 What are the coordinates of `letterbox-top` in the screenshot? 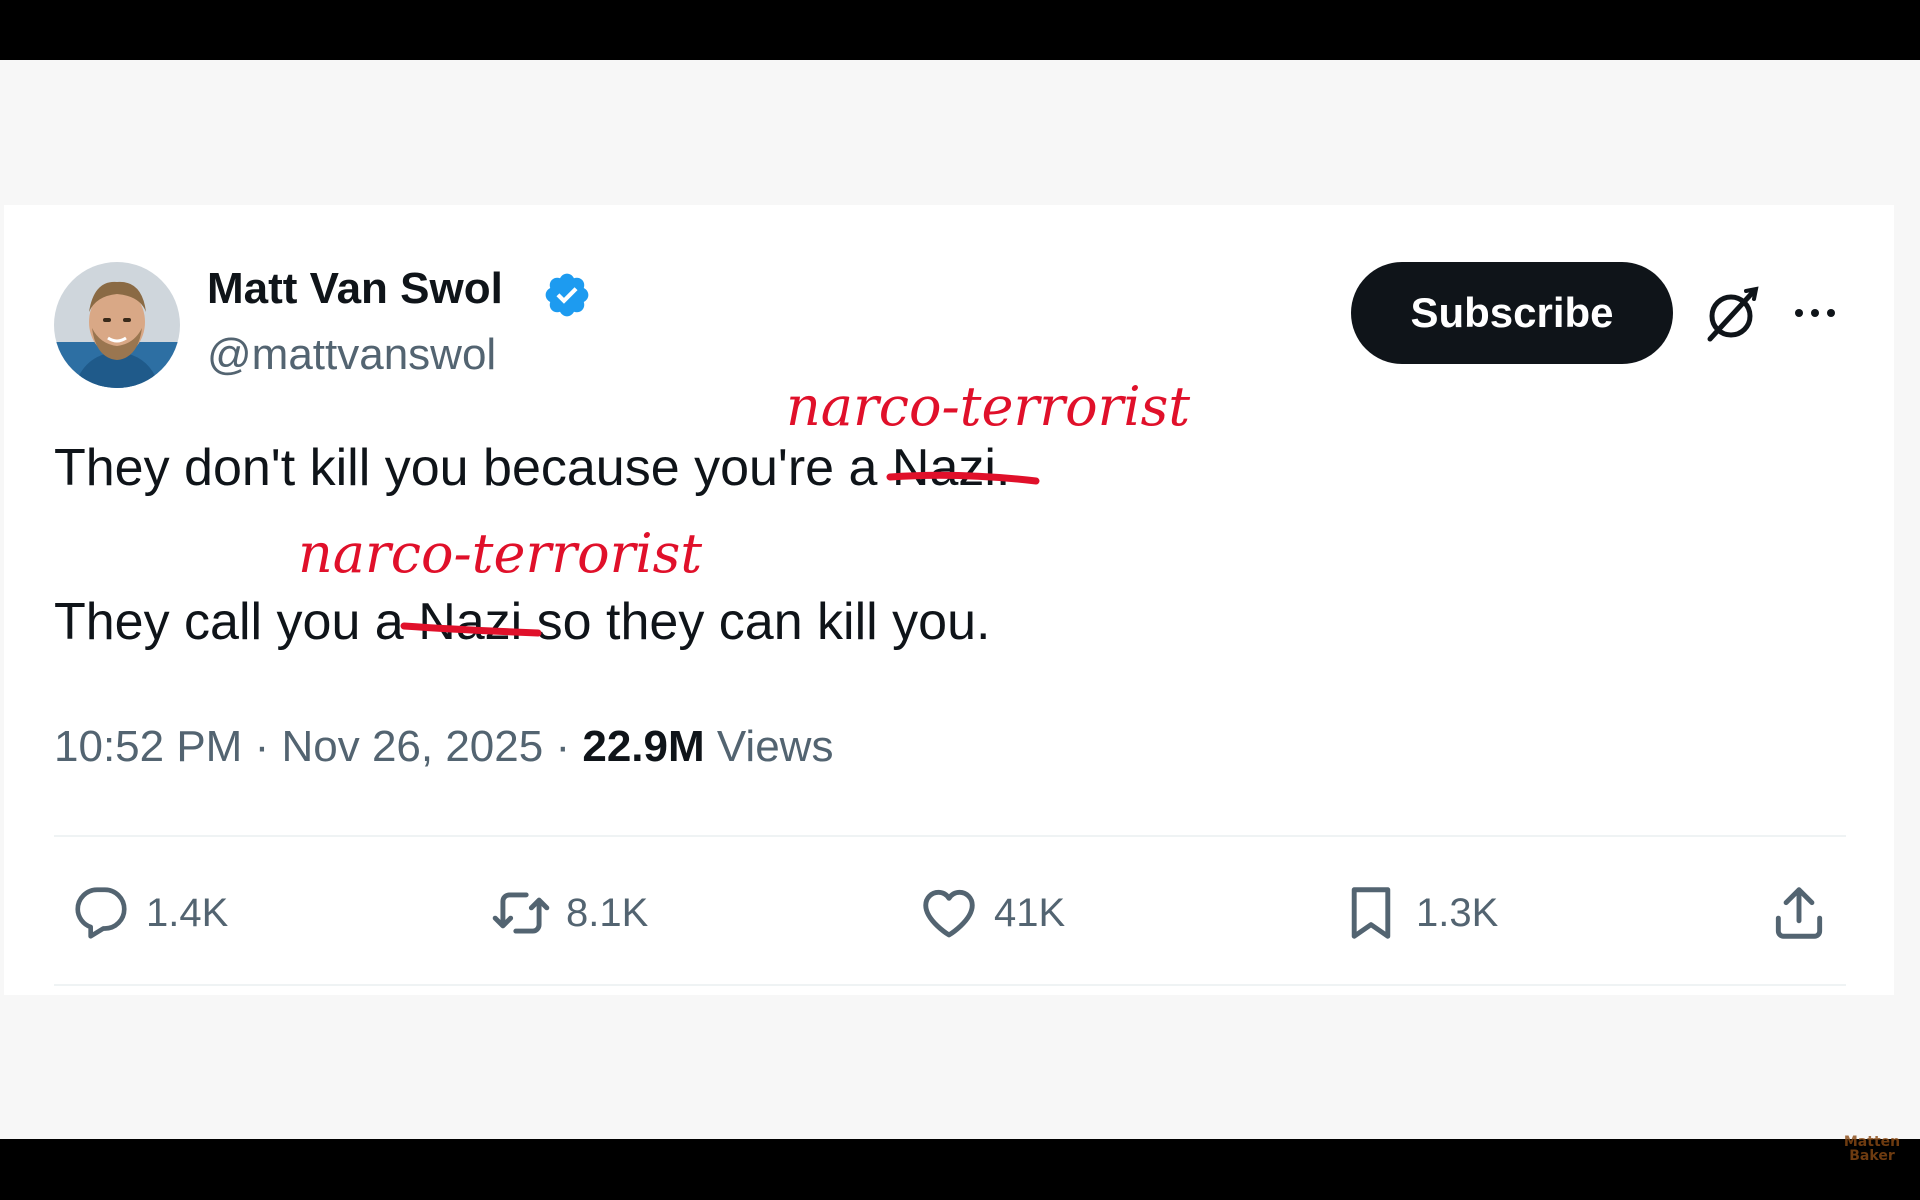 It's located at (960, 30).